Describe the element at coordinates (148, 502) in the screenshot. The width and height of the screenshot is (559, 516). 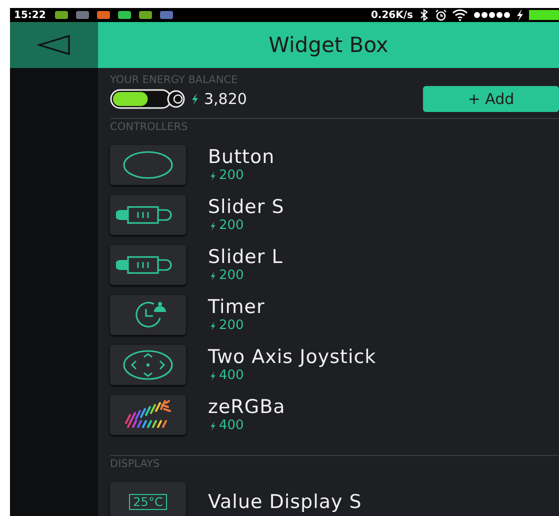
I see `value-display-icon: 25°C` at that location.